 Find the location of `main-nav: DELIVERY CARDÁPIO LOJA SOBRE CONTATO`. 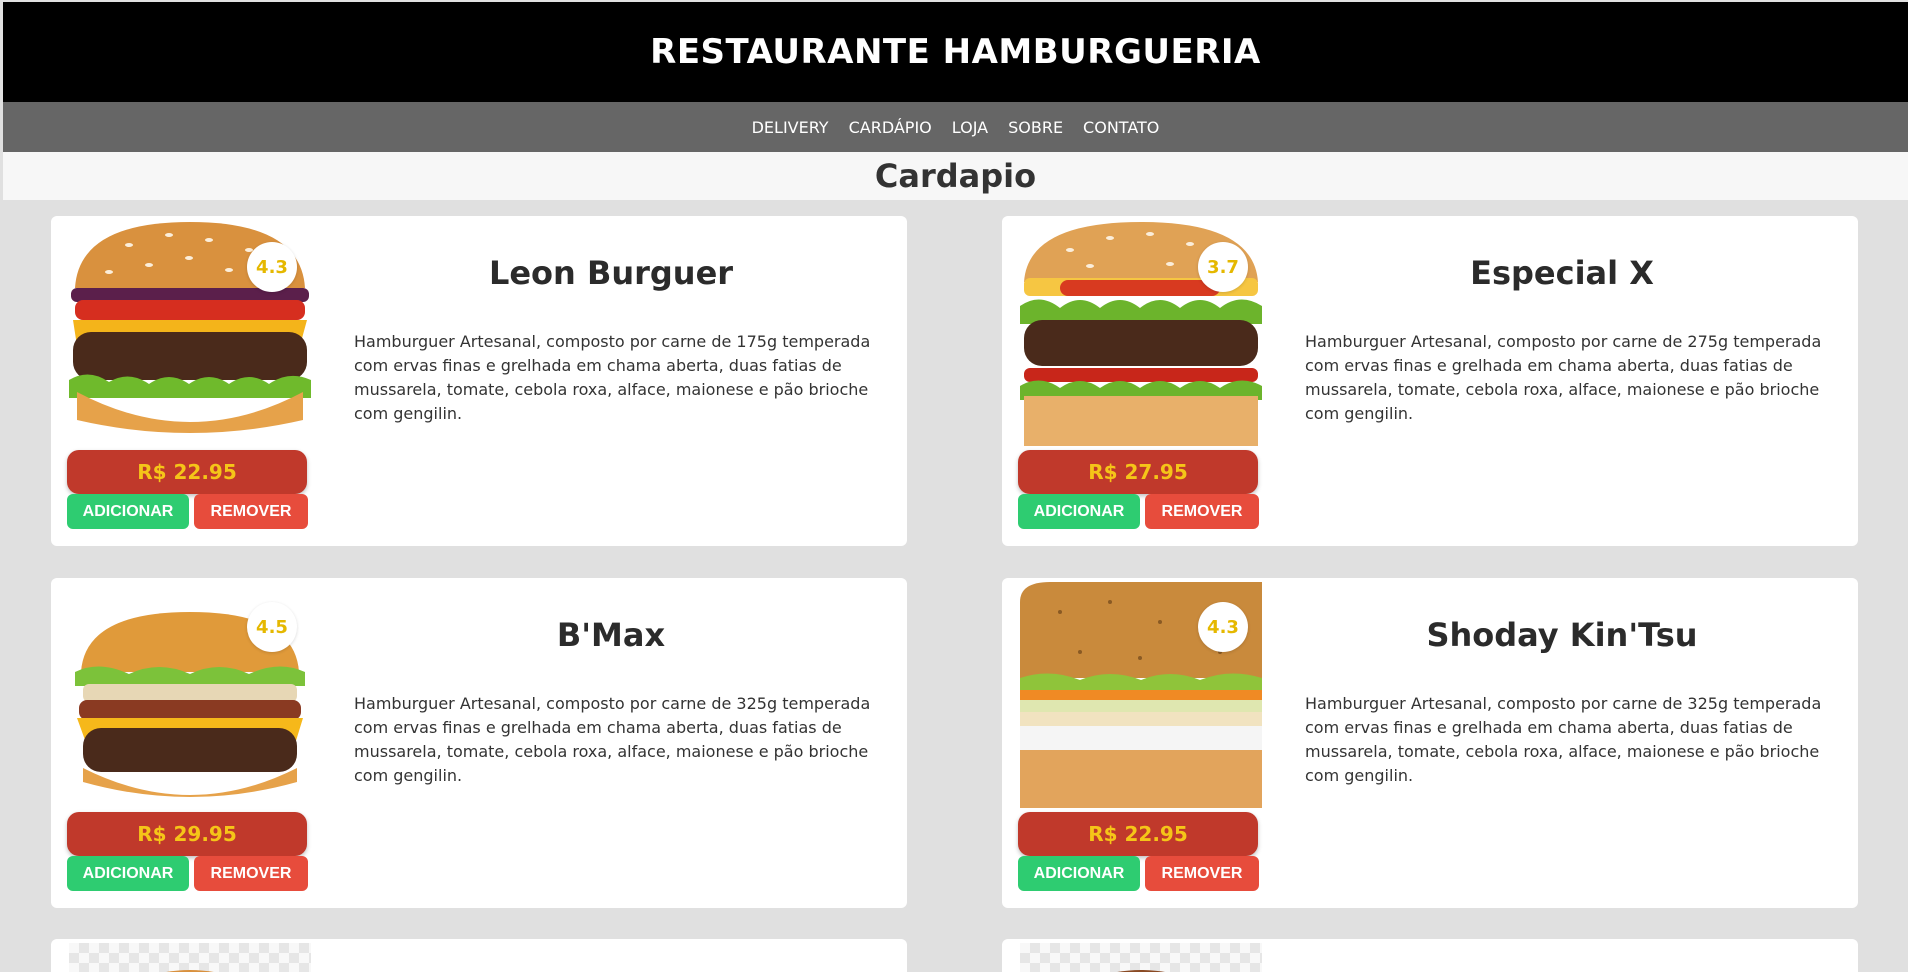

main-nav: DELIVERY CARDÁPIO LOJA SOBRE CONTATO is located at coordinates (955, 127).